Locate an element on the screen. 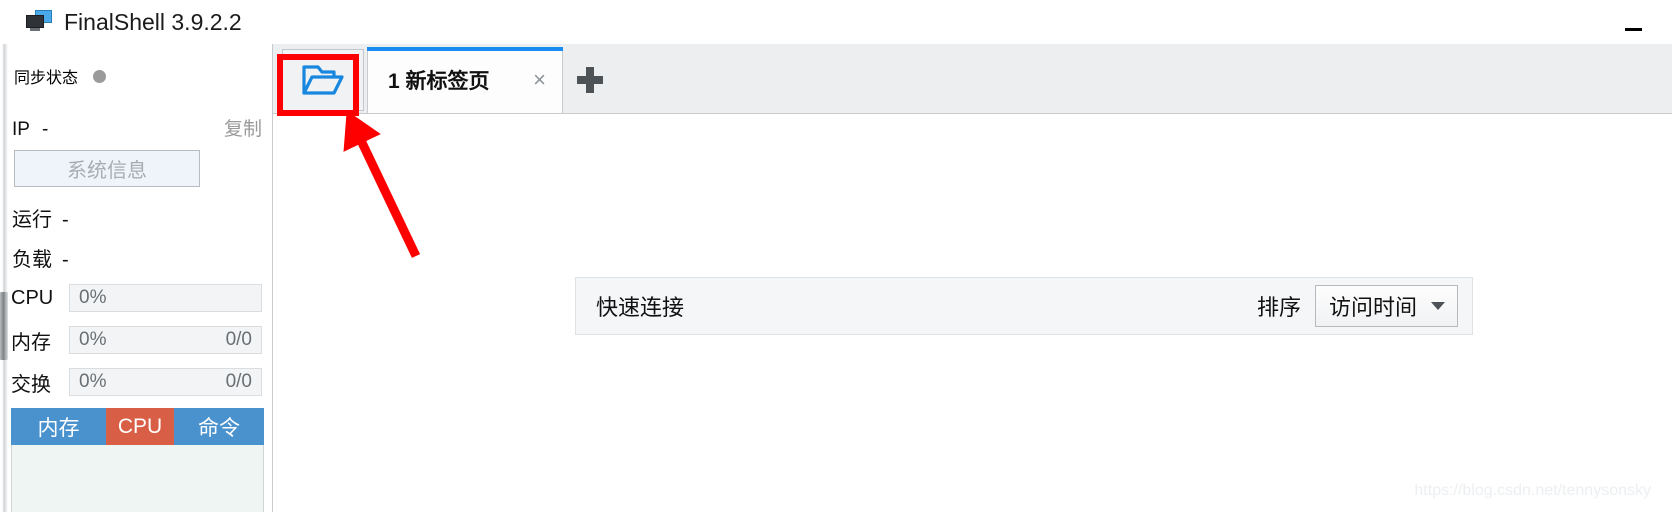  tab-command: 命令 is located at coordinates (219, 426).